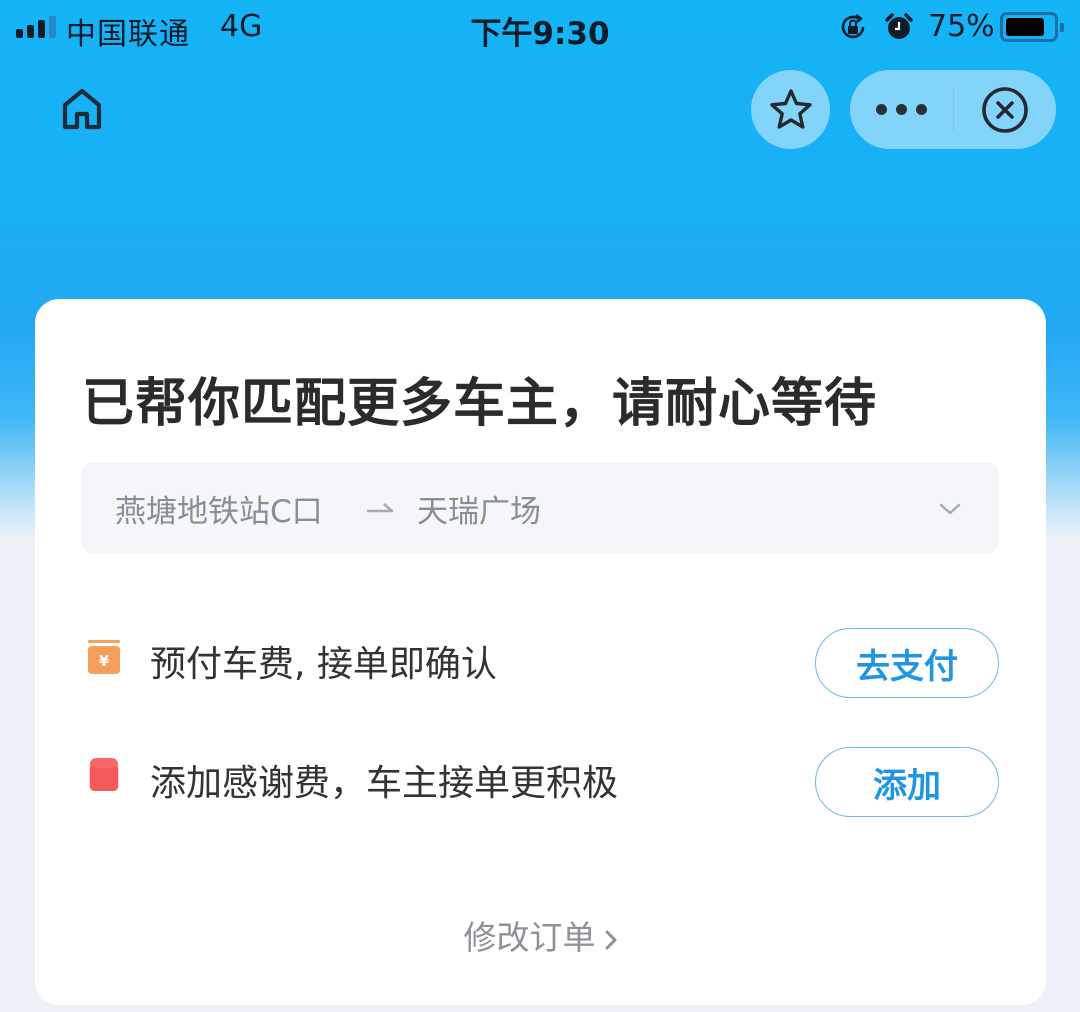 The height and width of the screenshot is (1012, 1080). What do you see at coordinates (104, 774) in the screenshot?
I see `red-packet-icon` at bounding box center [104, 774].